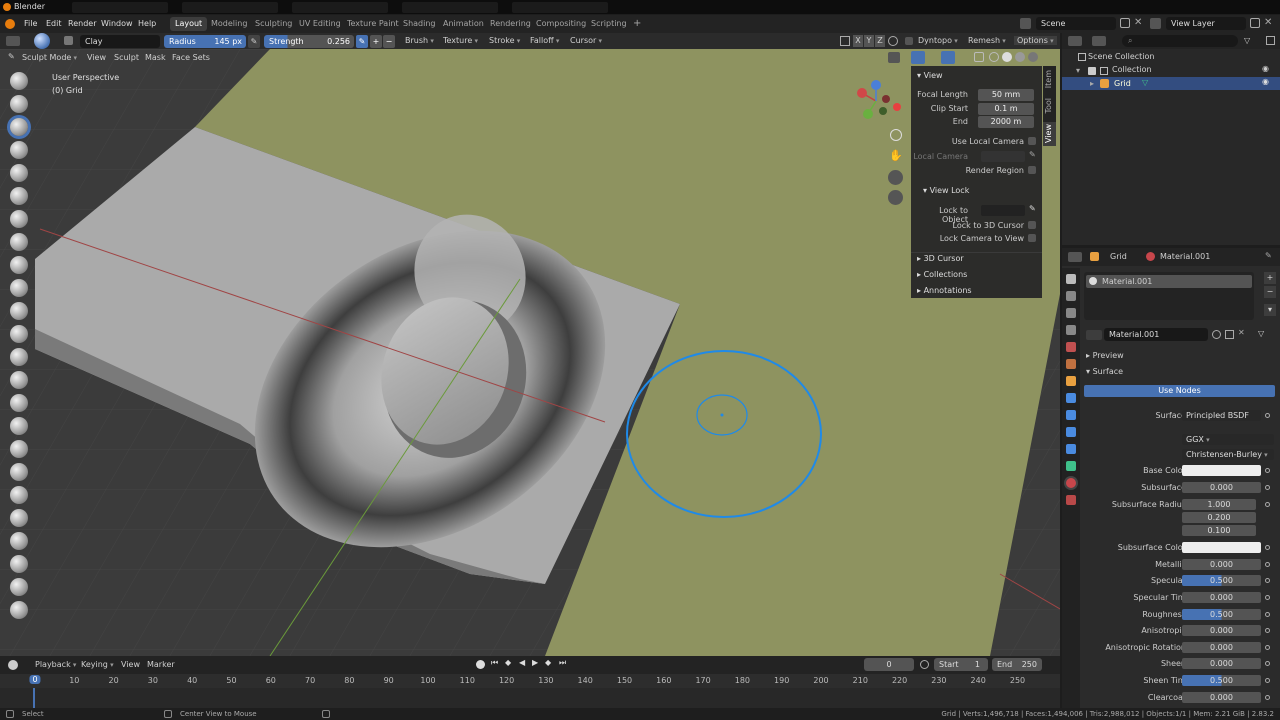 This screenshot has width=1280, height=720. Describe the element at coordinates (1048, 133) in the screenshot. I see `tab-view: View` at that location.